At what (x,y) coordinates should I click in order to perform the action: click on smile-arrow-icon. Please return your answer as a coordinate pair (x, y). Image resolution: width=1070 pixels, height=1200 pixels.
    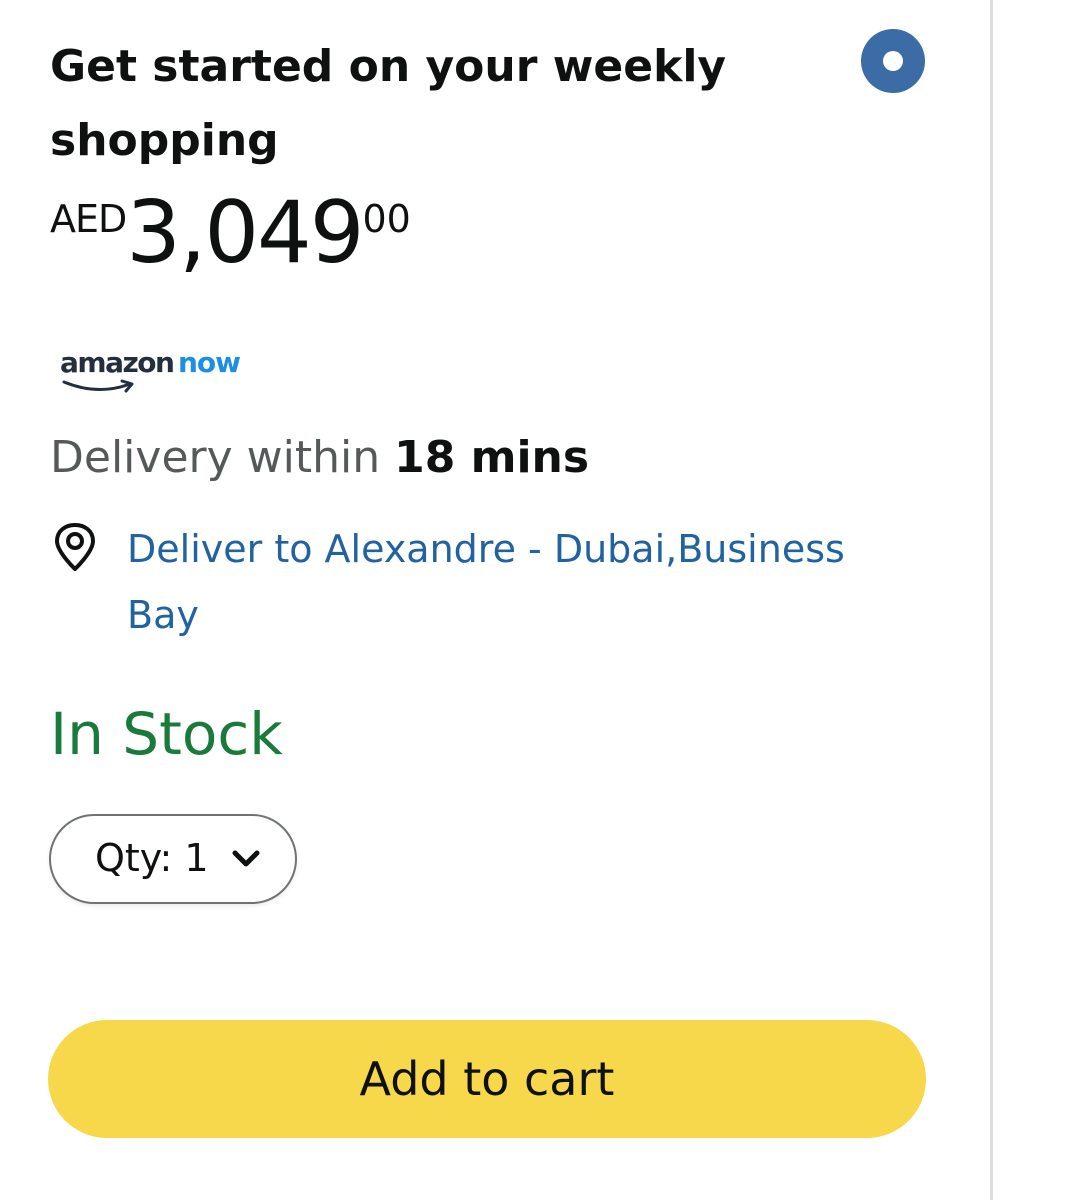
    Looking at the image, I should click on (98, 386).